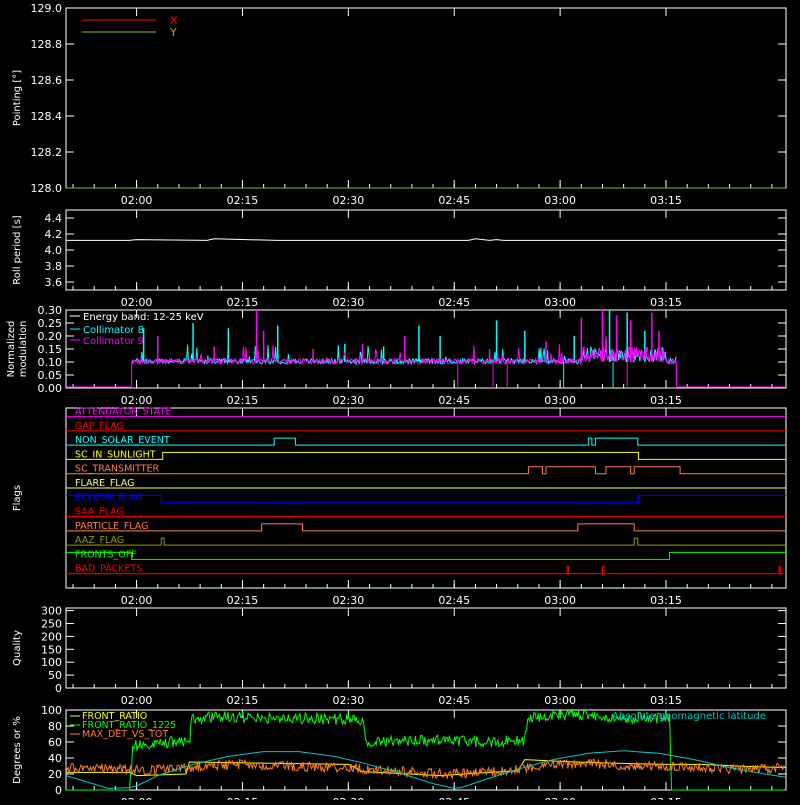 The height and width of the screenshot is (805, 800). Describe the element at coordinates (50, 388) in the screenshot. I see `y-tick-label-modulation: 0.00` at that location.